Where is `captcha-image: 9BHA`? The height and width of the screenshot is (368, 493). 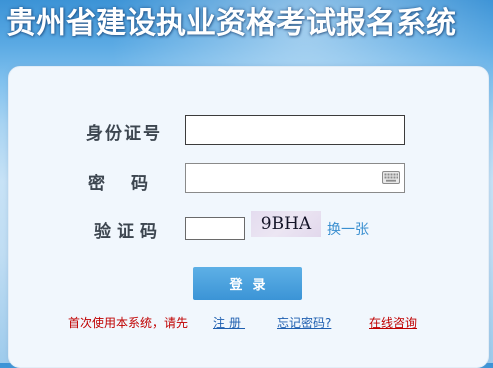 captcha-image: 9BHA is located at coordinates (286, 224).